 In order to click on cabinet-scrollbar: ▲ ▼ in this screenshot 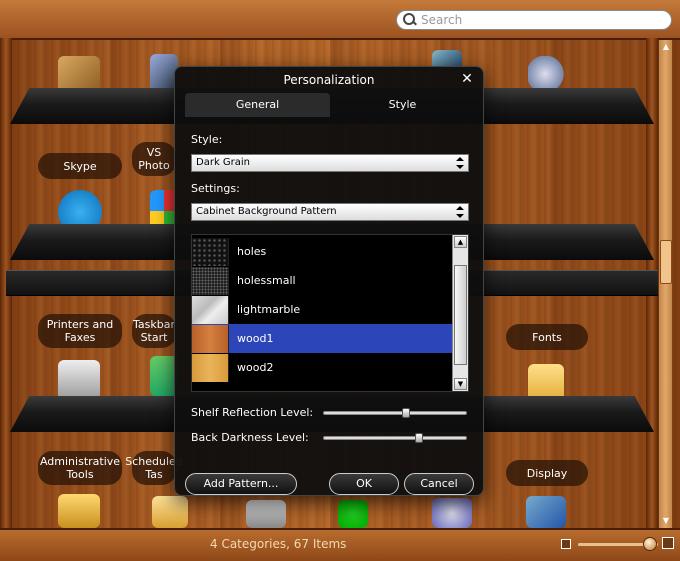, I will do `click(665, 284)`.